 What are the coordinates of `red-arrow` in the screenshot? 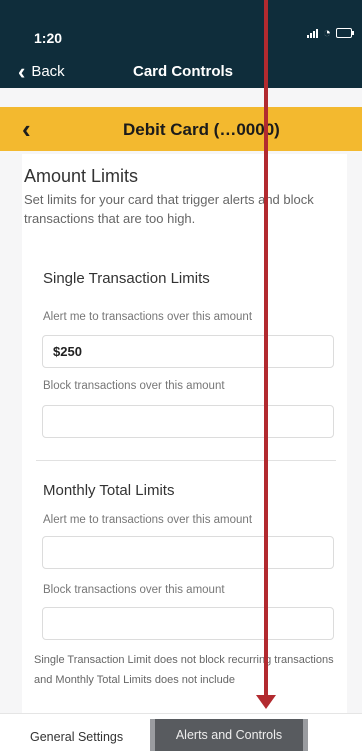 It's located at (266, 353).